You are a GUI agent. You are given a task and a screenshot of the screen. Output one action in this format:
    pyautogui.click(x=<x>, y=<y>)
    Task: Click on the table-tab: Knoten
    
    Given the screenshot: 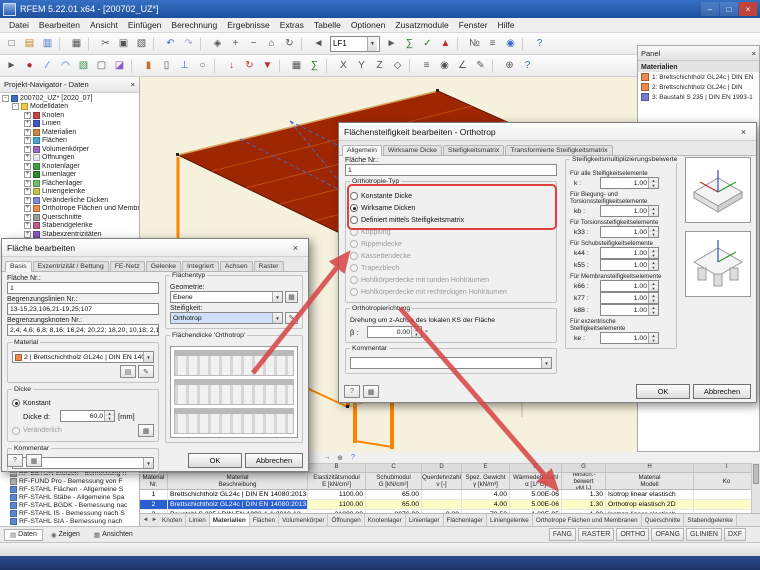 What is the action you would take?
    pyautogui.click(x=172, y=520)
    